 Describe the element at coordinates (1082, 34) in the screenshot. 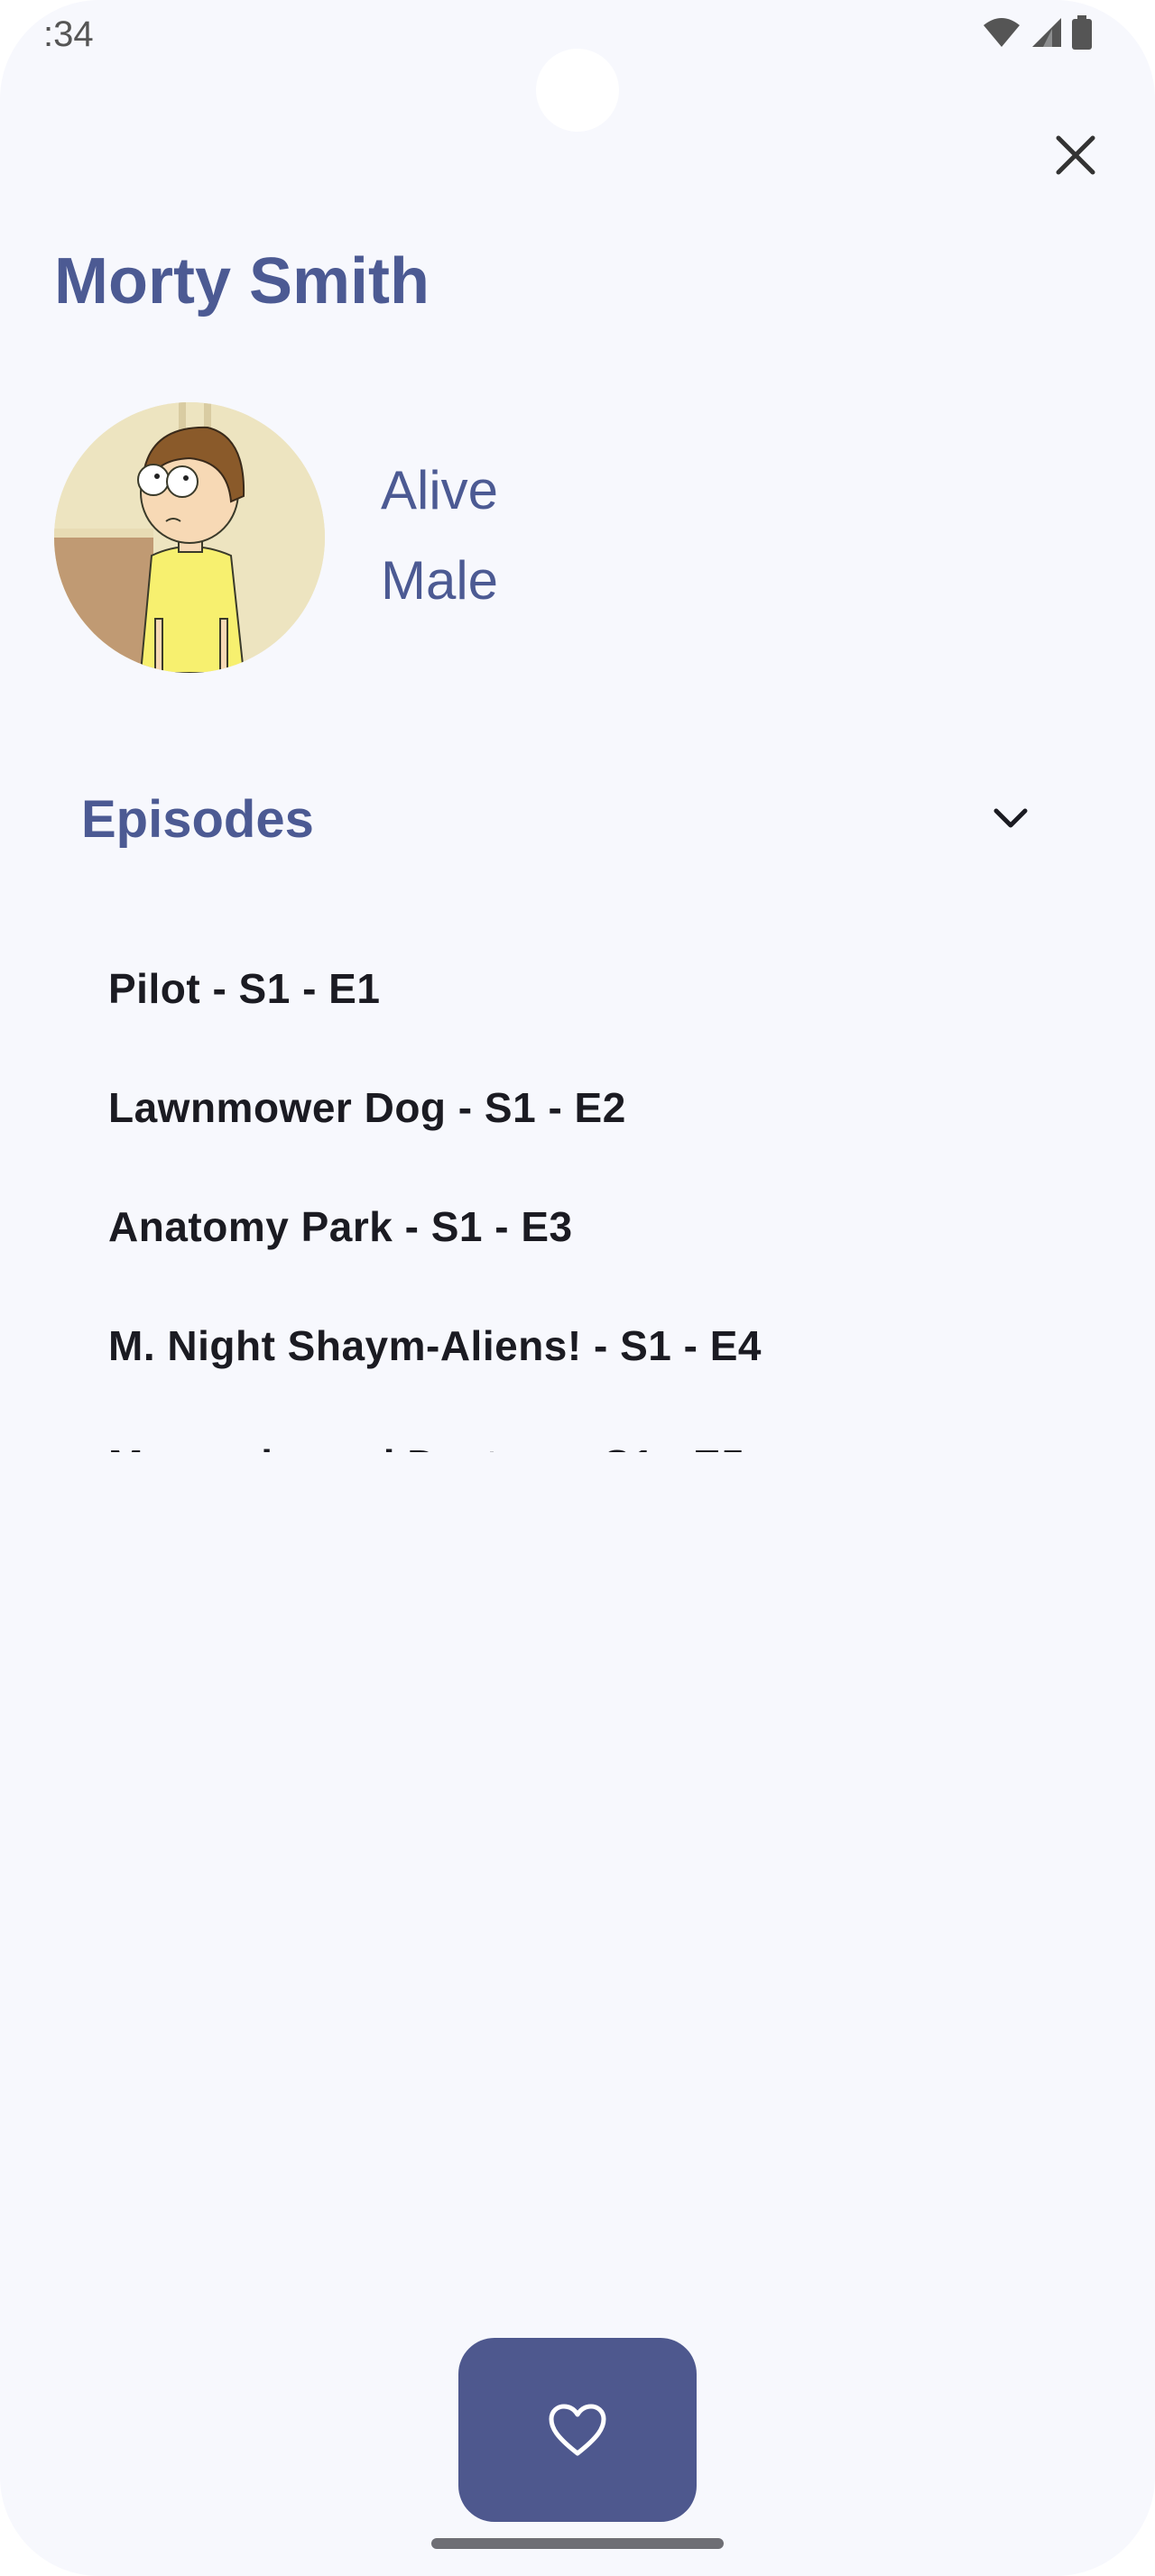

I see `battery-icon` at that location.